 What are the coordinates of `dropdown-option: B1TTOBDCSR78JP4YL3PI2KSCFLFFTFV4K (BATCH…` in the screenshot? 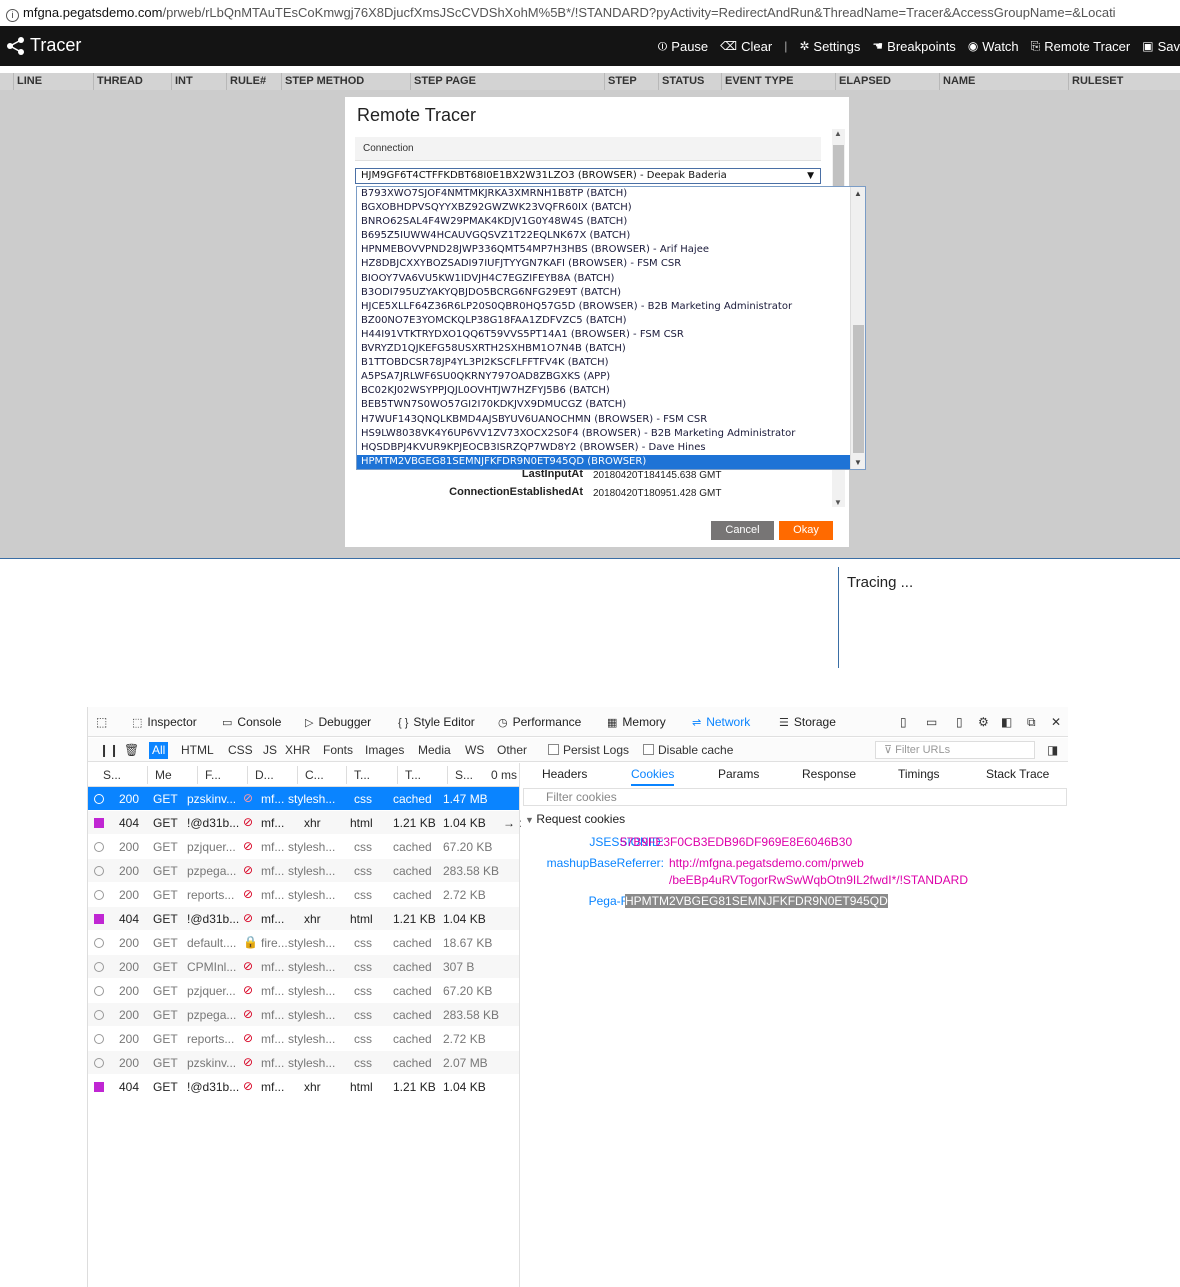 It's located at (604, 363).